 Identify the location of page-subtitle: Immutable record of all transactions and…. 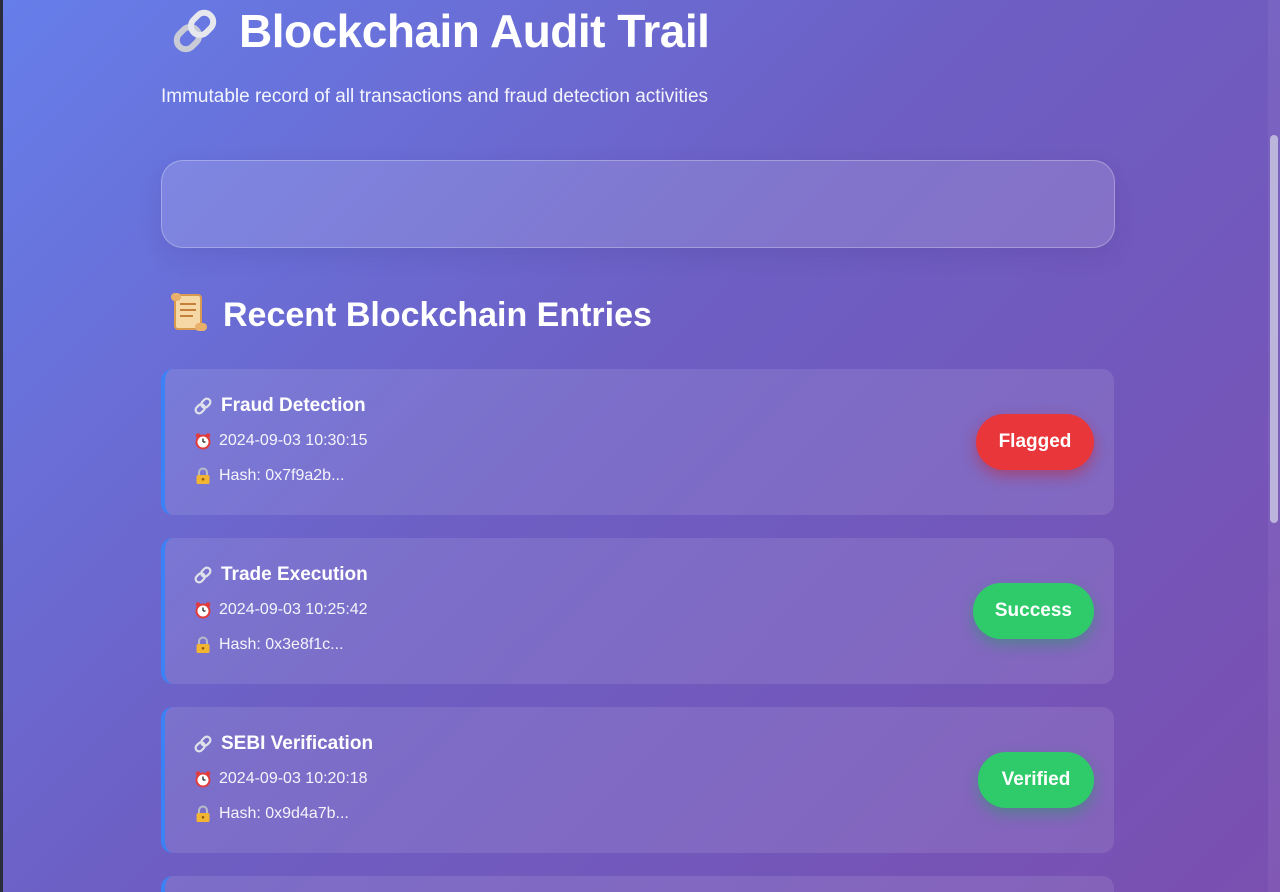
(435, 96).